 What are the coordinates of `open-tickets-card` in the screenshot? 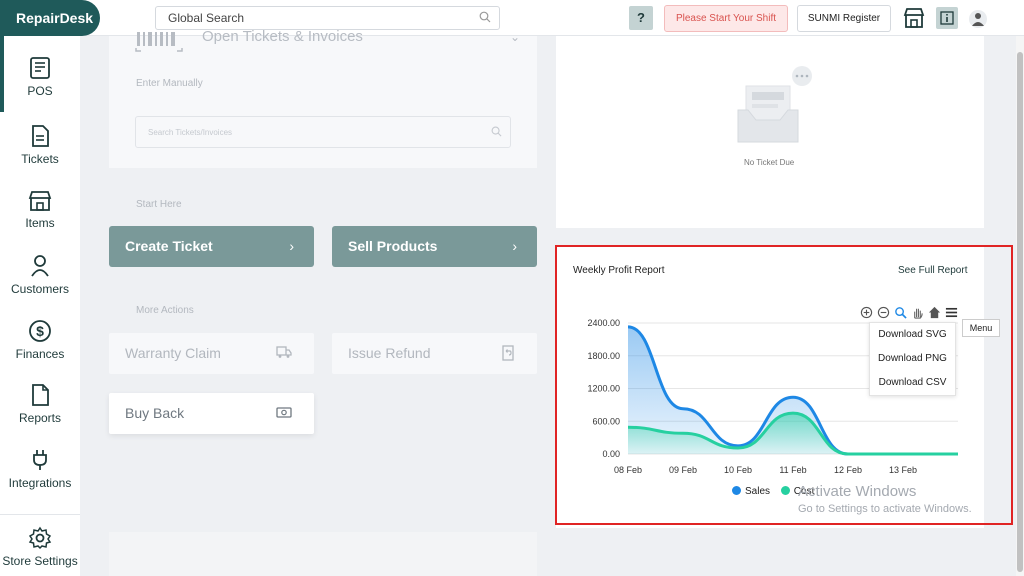 It's located at (323, 102).